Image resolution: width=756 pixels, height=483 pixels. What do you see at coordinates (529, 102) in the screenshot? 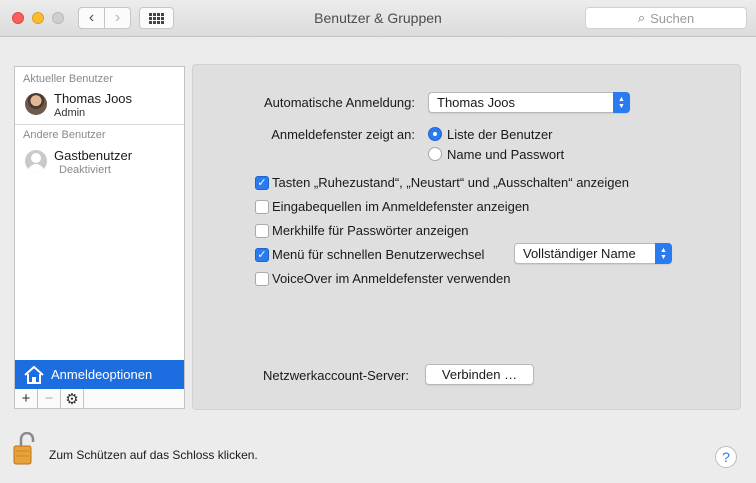
I see `auto-login-popup: Thomas Joos ▲ ▼` at bounding box center [529, 102].